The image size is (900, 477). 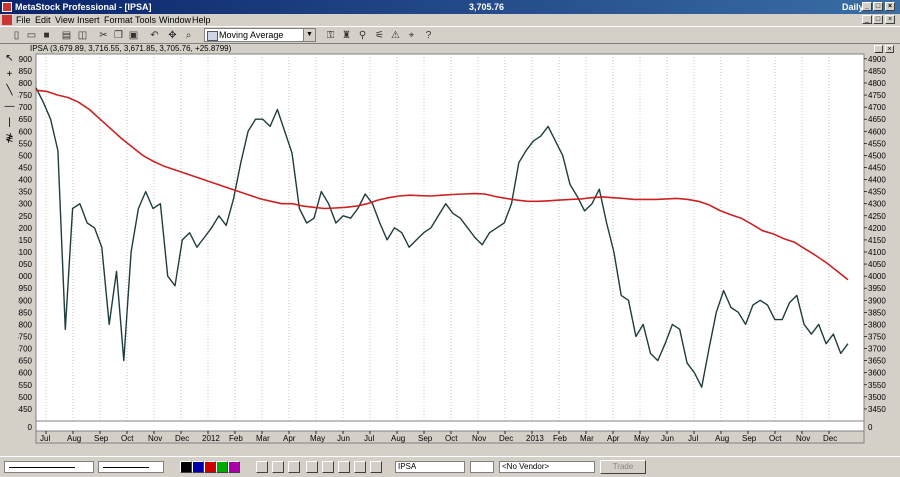 What do you see at coordinates (890, 6) in the screenshot?
I see `close-button: ×` at bounding box center [890, 6].